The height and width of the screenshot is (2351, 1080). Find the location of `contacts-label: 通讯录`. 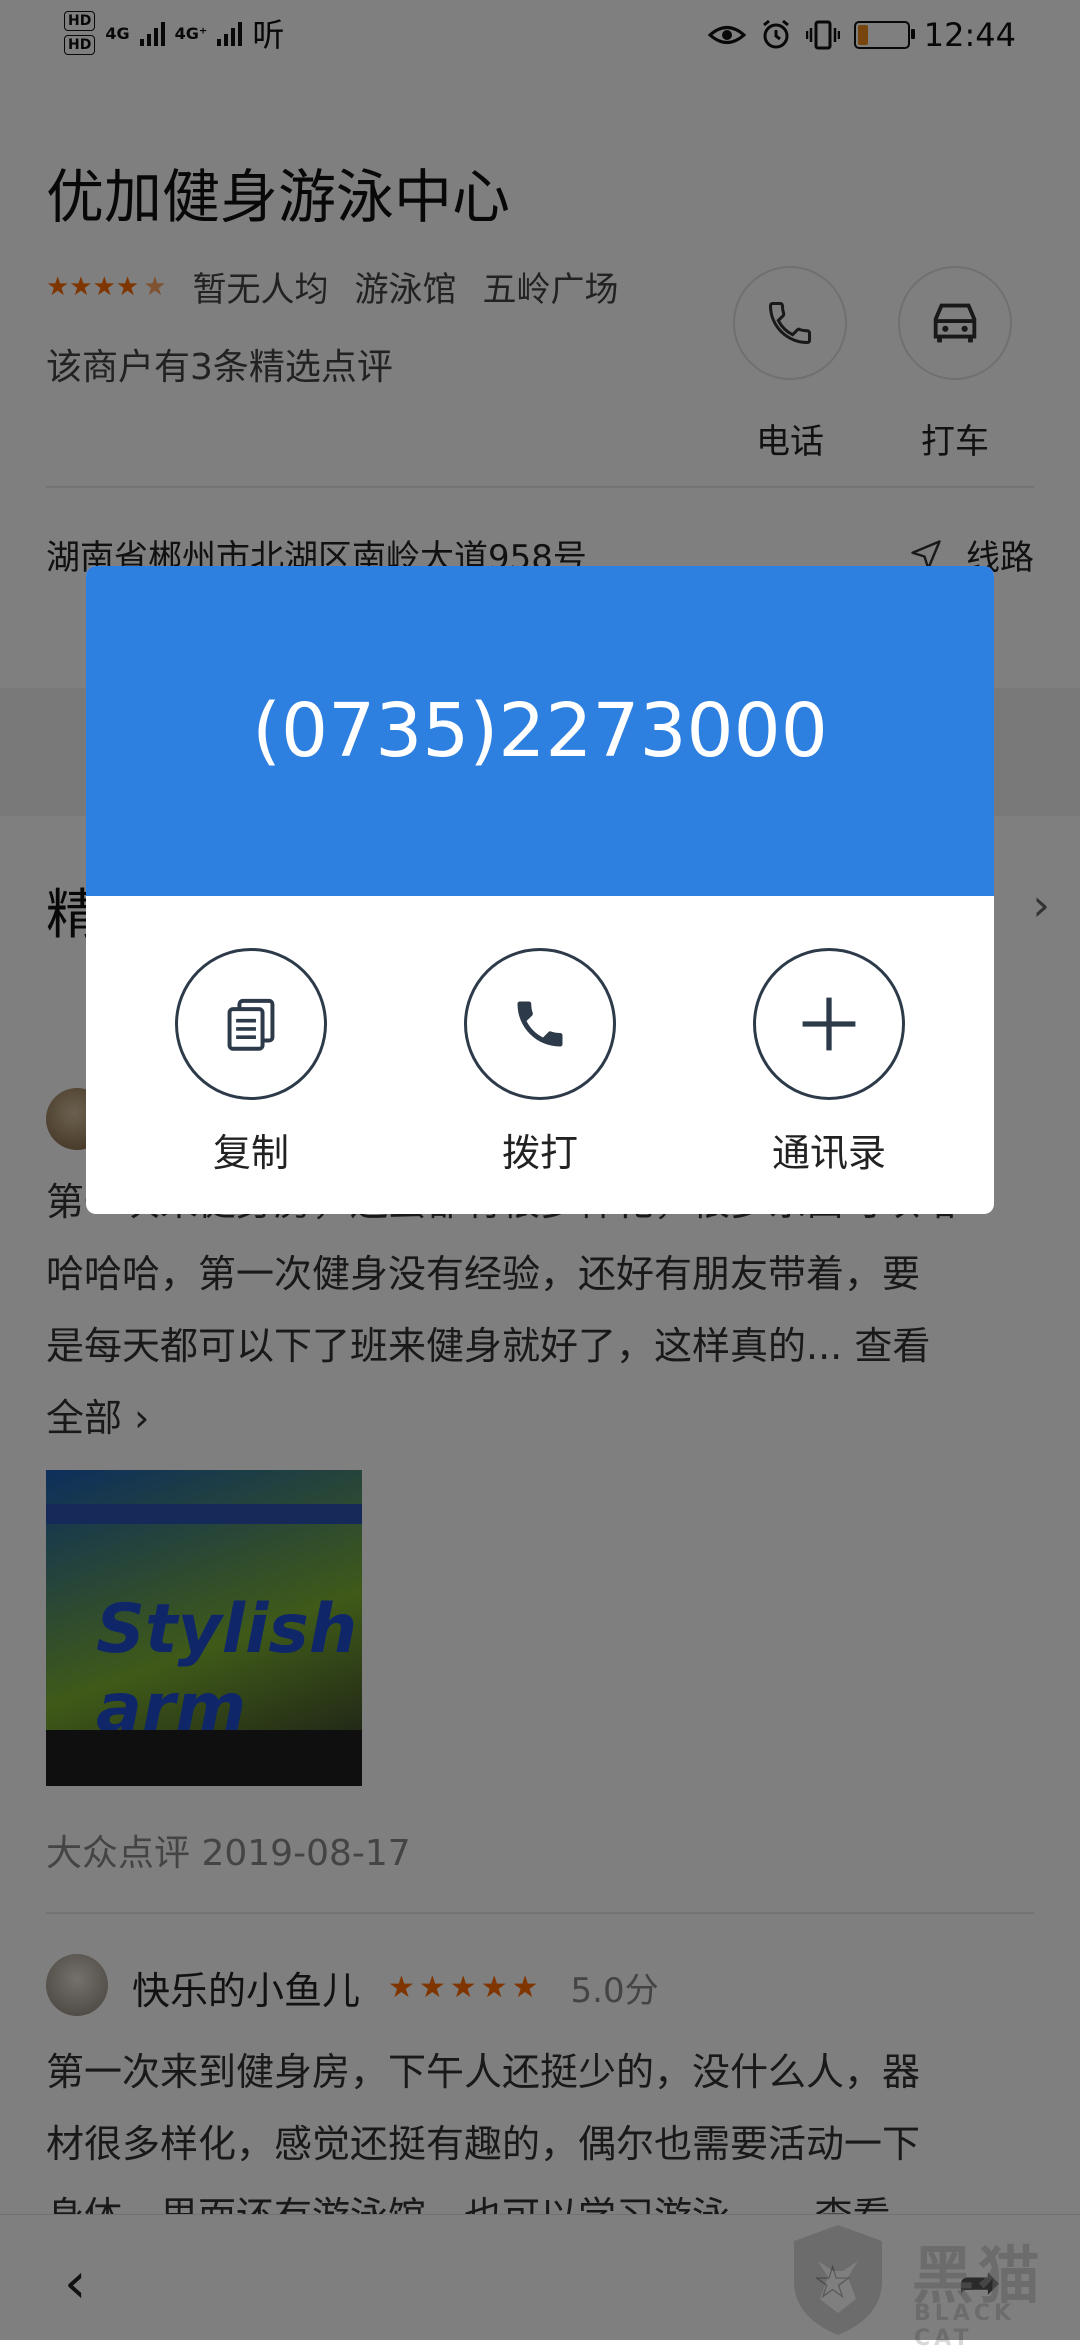

contacts-label: 通讯录 is located at coordinates (828, 1153).